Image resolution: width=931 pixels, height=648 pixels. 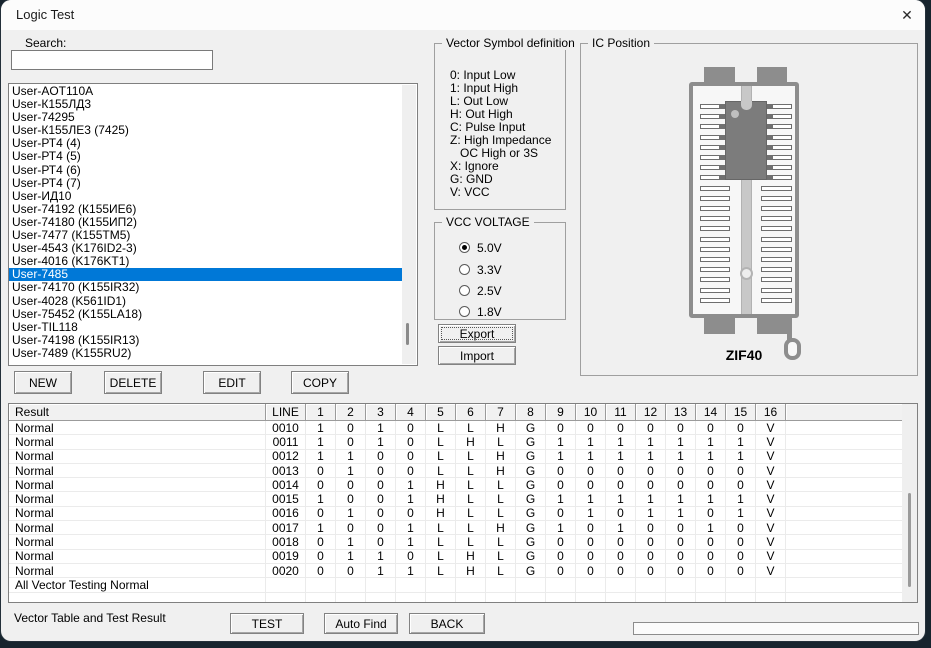 I want to click on header-cell-pin: 8, so click(x=531, y=412).